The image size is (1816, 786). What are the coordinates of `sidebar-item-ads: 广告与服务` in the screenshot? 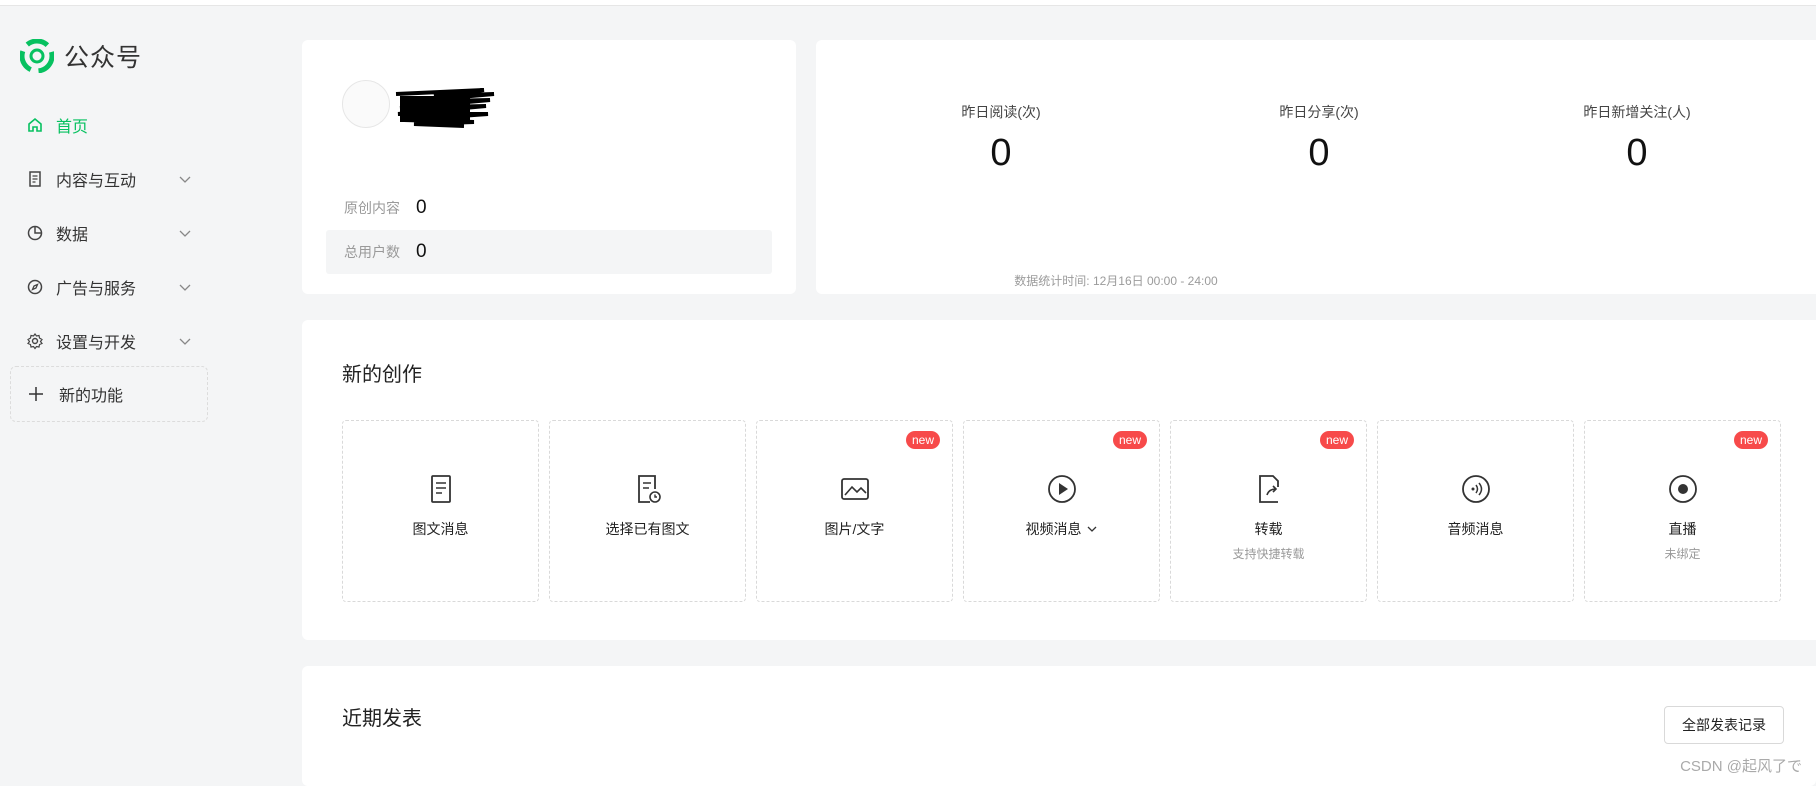 It's located at (120, 287).